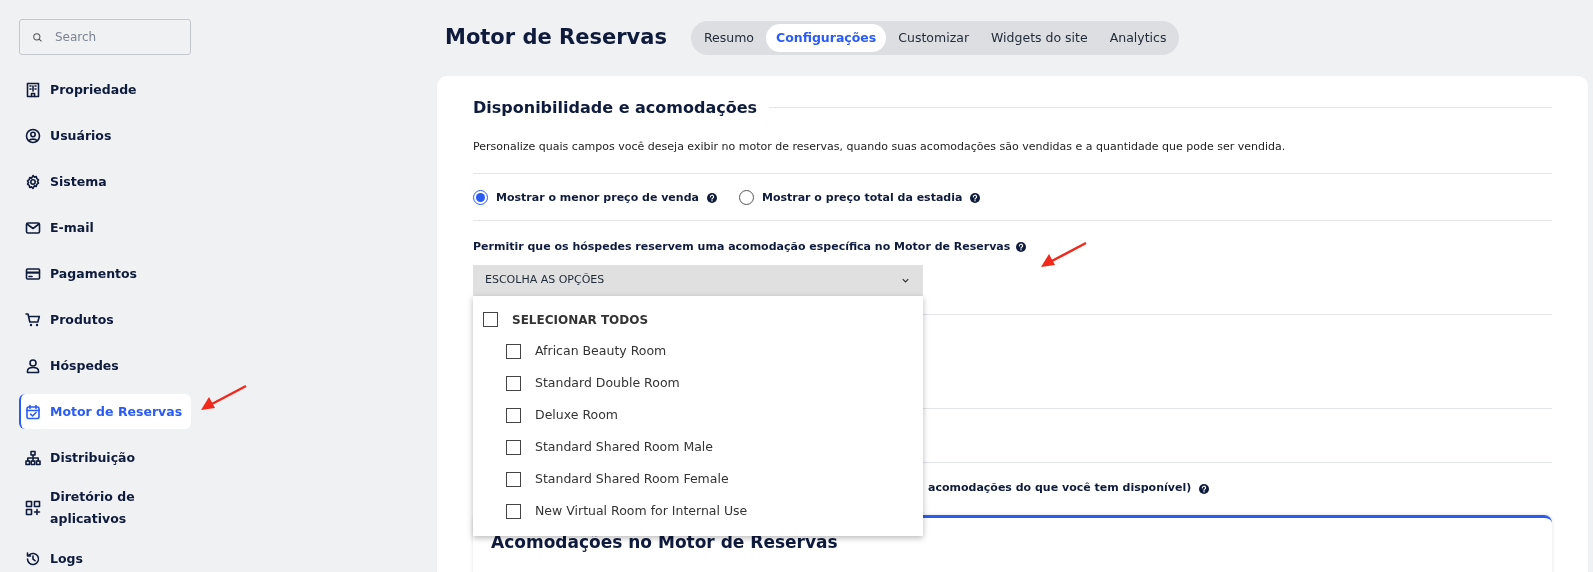 The image size is (1593, 572). What do you see at coordinates (880, 147) in the screenshot?
I see `section-description: Personalize quais campos você deseja exibir no motor de reservas, quando suas acomodações são vendidas e a quantidade que pode ser vendida.` at bounding box center [880, 147].